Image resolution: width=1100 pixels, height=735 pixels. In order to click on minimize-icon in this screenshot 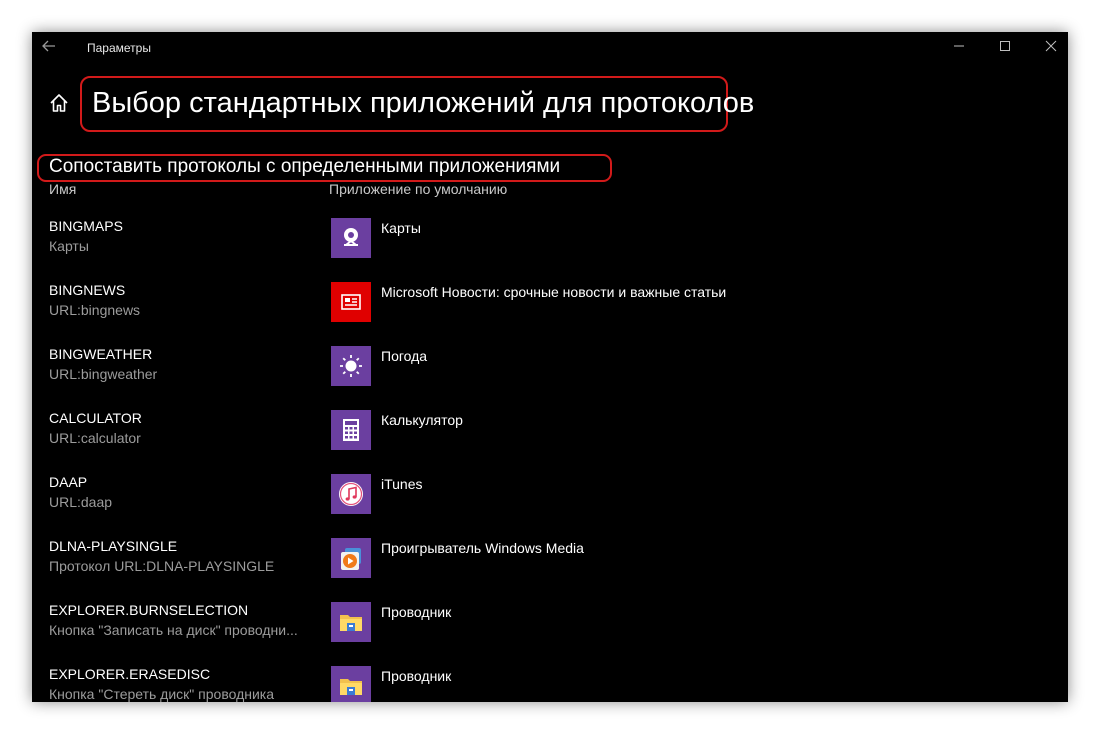, I will do `click(959, 48)`.